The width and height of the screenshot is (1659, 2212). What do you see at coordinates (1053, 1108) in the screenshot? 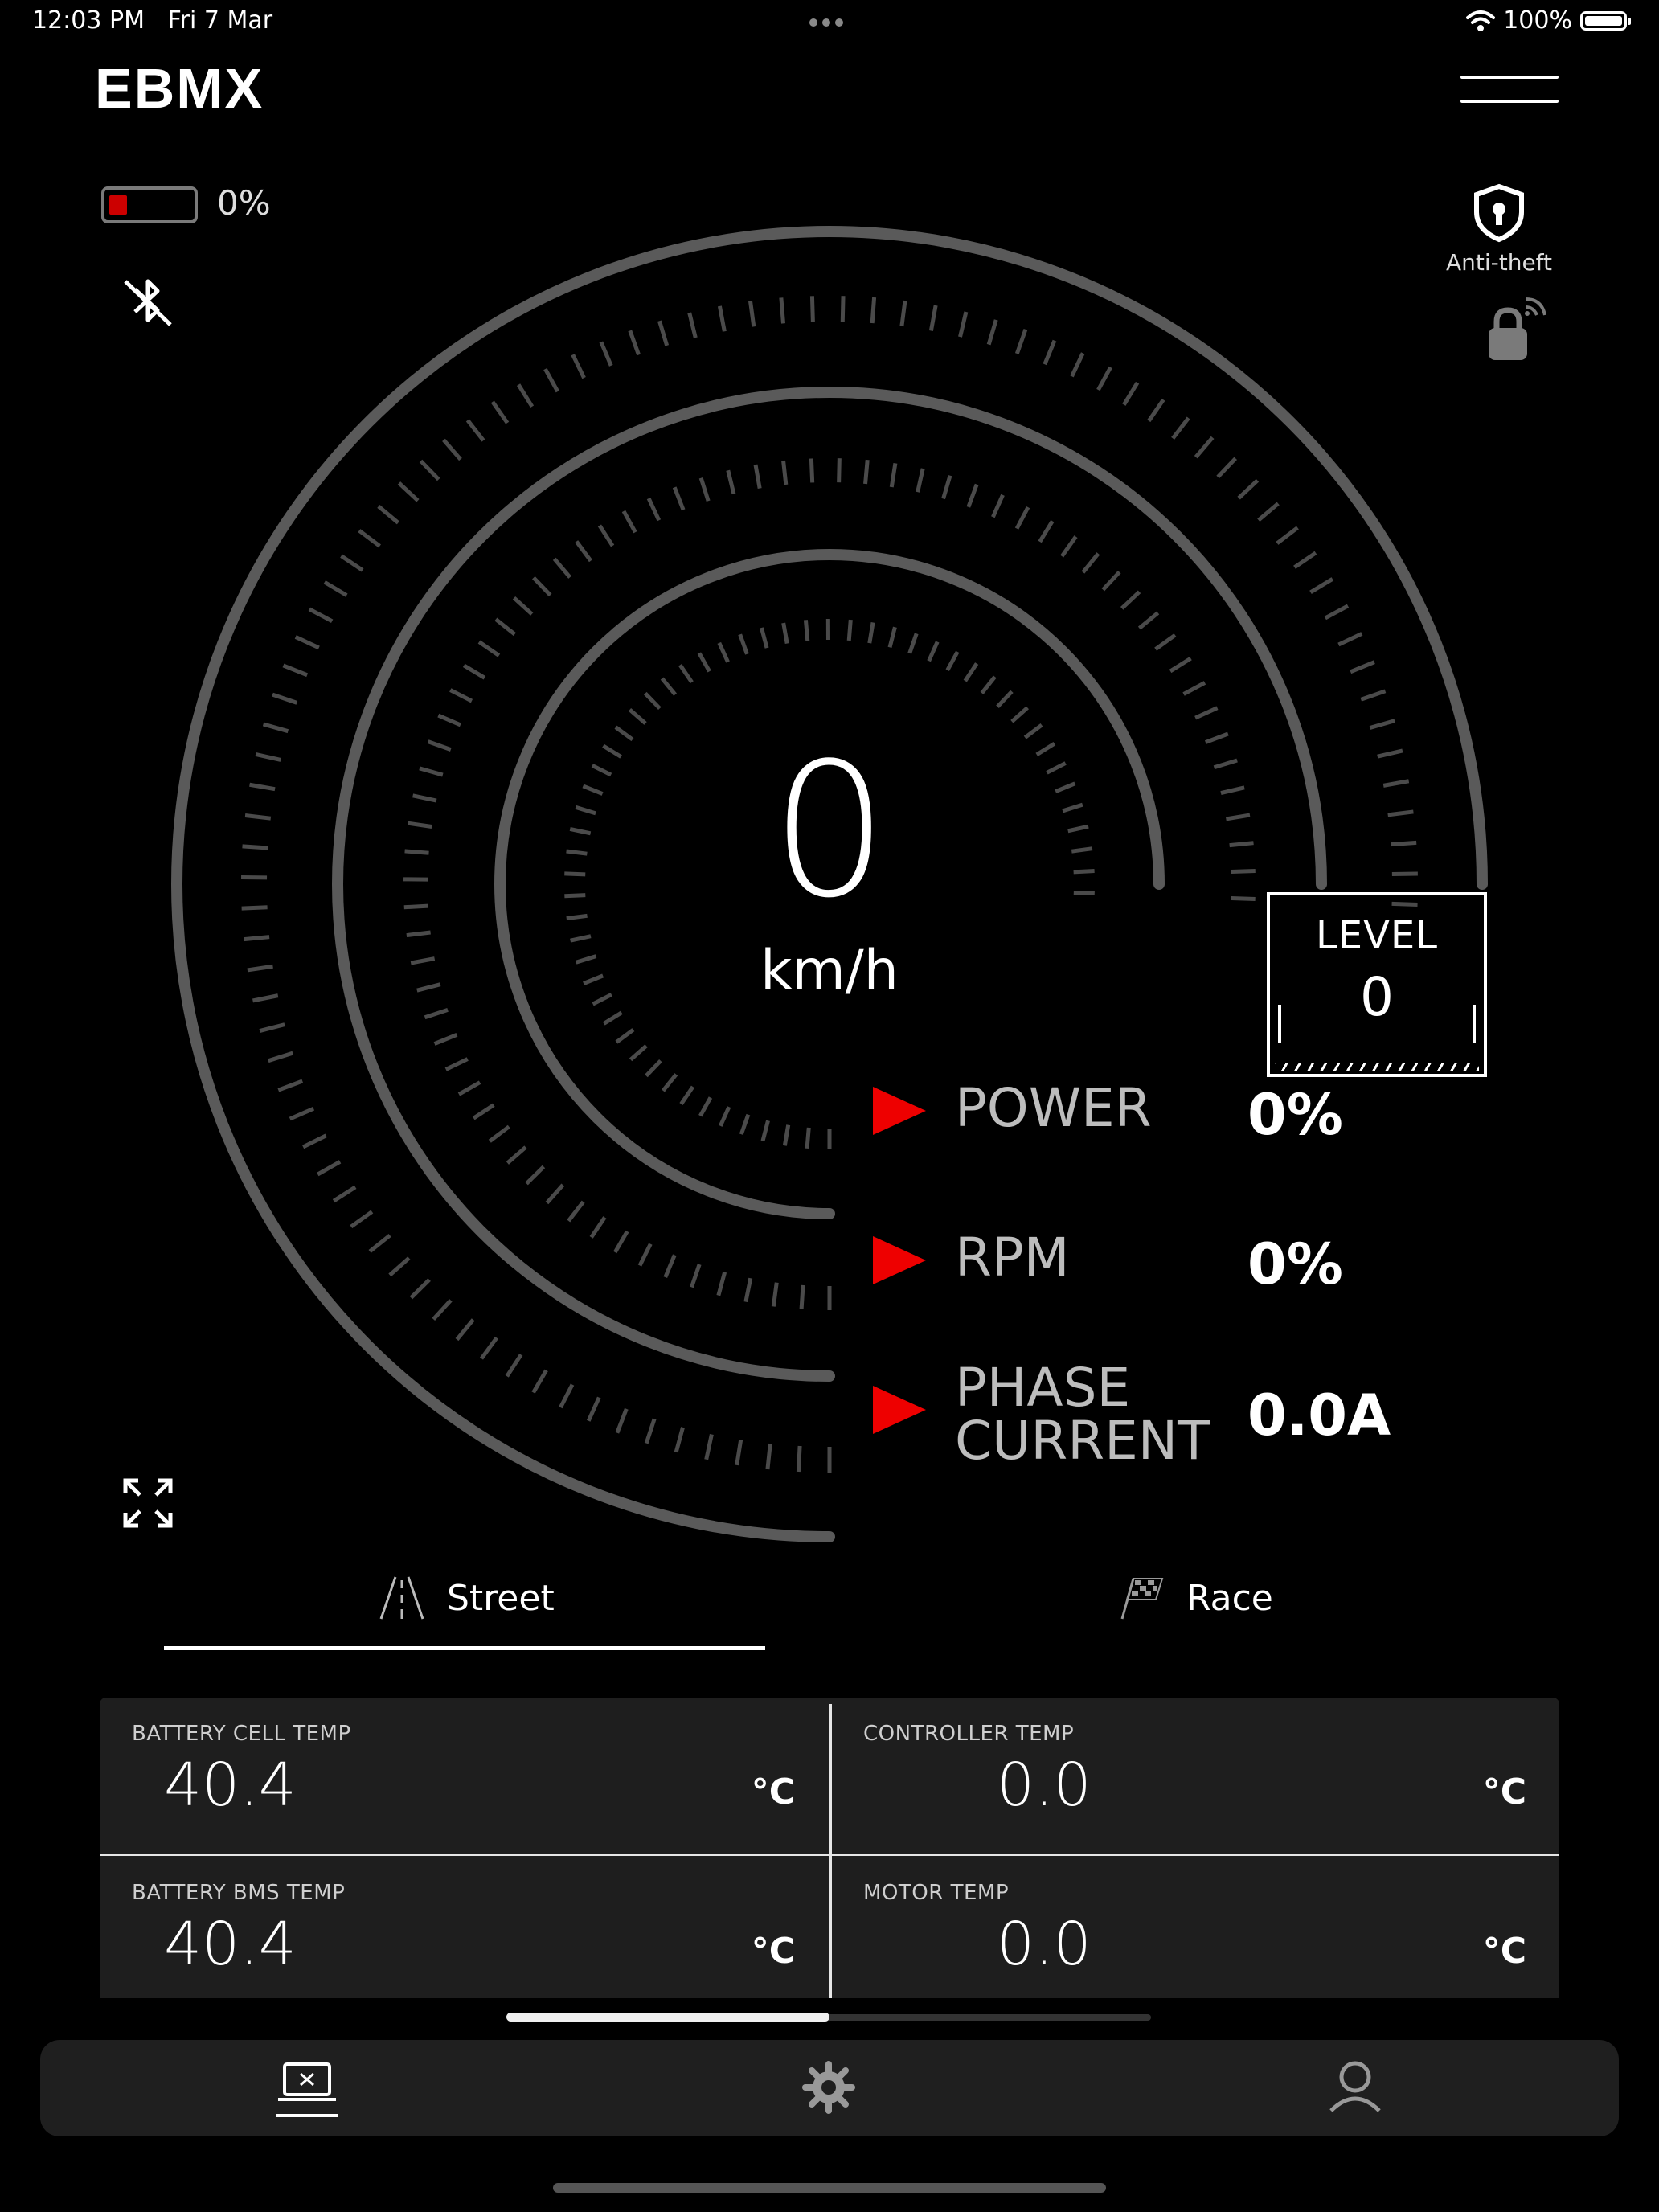
I see `power-label: POWER` at bounding box center [1053, 1108].